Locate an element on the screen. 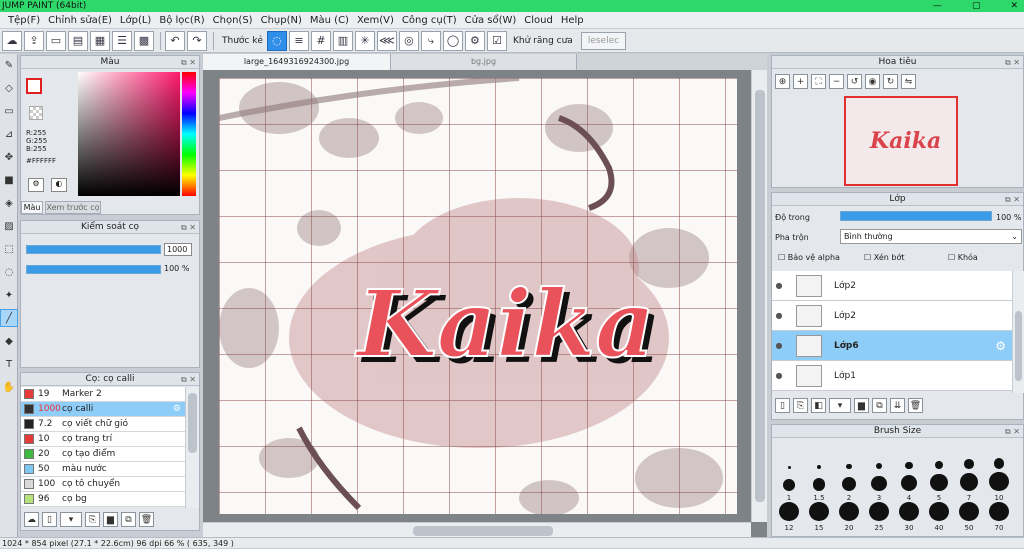 This screenshot has height=549, width=1024. bucket-tool-icon: ◈ is located at coordinates (9, 203).